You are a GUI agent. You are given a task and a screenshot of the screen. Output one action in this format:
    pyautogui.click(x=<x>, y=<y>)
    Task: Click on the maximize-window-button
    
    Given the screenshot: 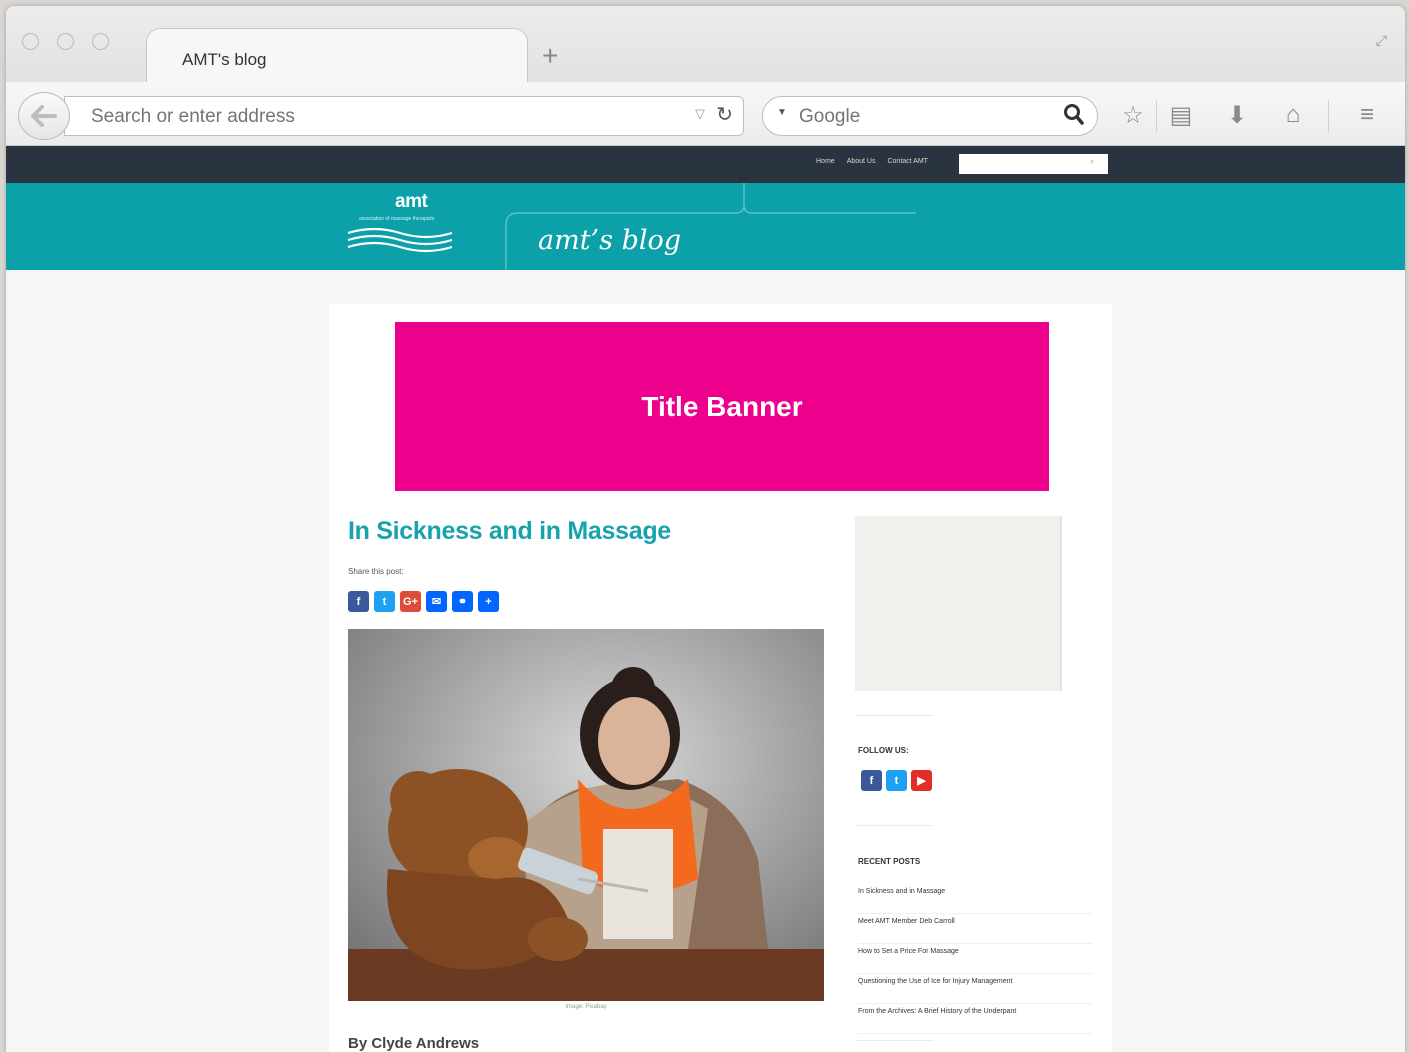 What is the action you would take?
    pyautogui.click(x=100, y=41)
    